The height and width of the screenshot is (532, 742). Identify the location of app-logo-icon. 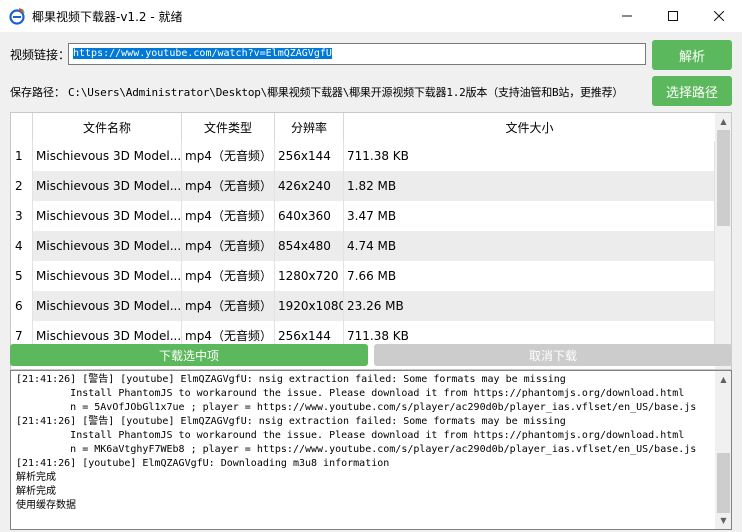
(17, 16).